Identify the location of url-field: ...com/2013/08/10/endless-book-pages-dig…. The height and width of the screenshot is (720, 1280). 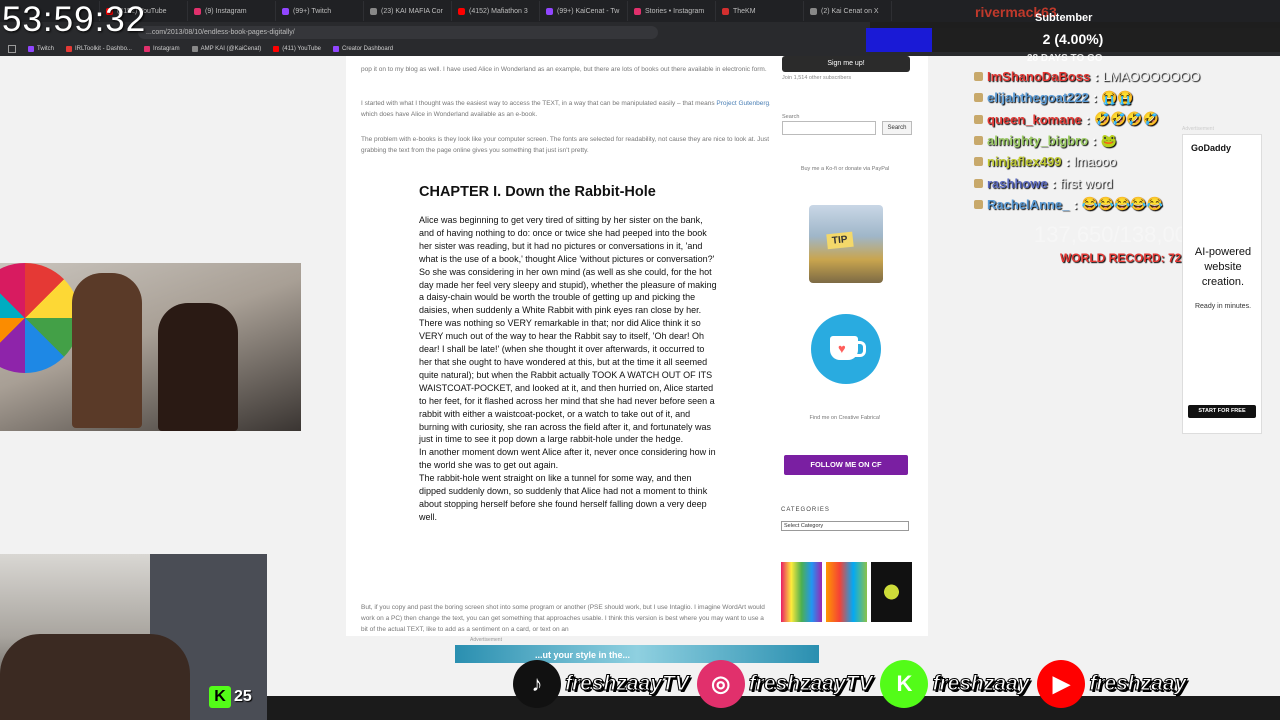
(398, 32).